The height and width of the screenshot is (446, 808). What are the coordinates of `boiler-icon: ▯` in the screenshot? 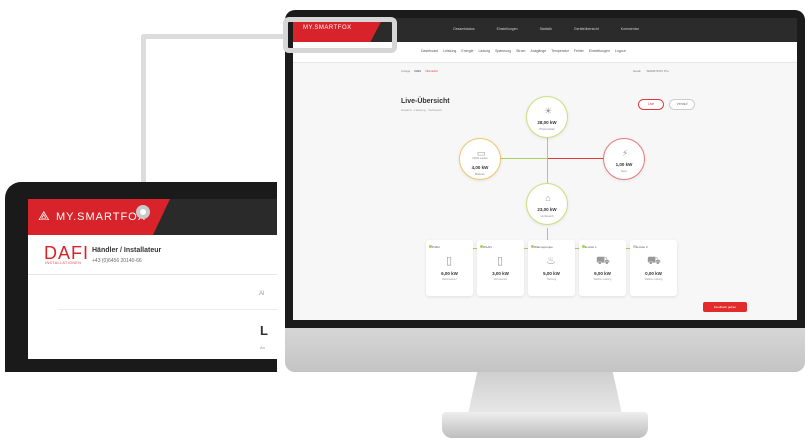 It's located at (449, 261).